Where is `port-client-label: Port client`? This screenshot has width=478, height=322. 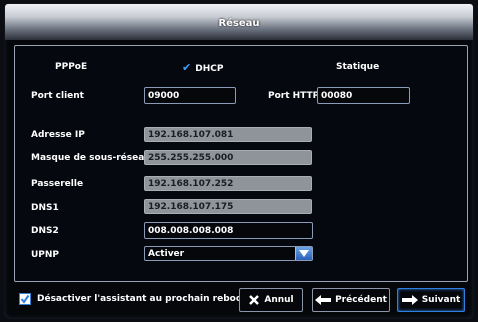 port-client-label: Port client is located at coordinates (57, 96).